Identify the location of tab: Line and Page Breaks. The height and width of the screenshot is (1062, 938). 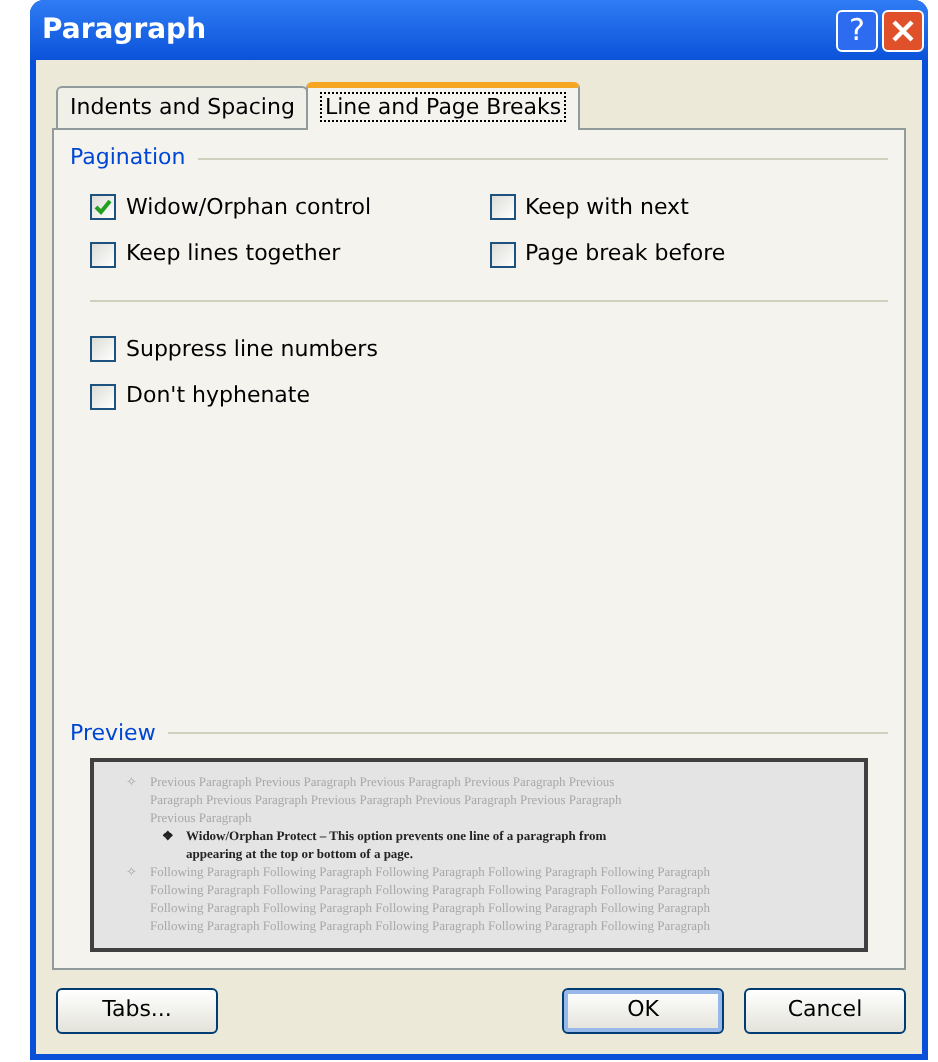
(443, 106).